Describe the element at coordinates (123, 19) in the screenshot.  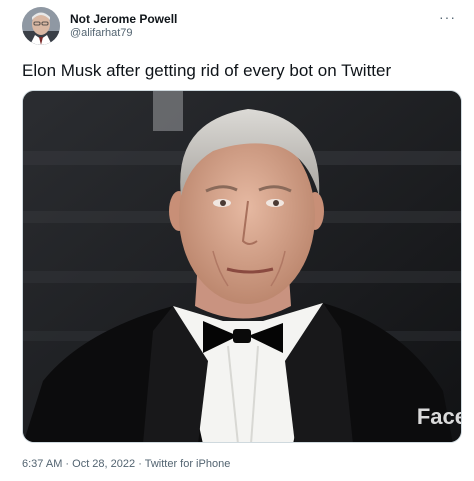
I see `author-display-name: Not Jerome Powell` at that location.